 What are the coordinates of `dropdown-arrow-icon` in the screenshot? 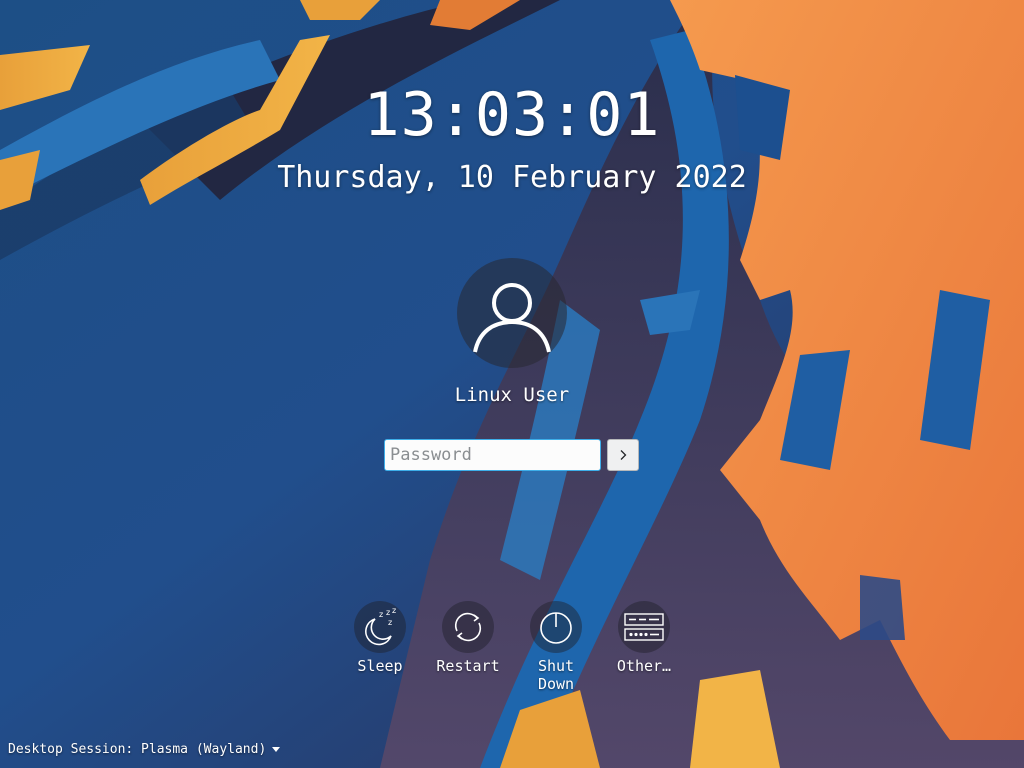 It's located at (276, 749).